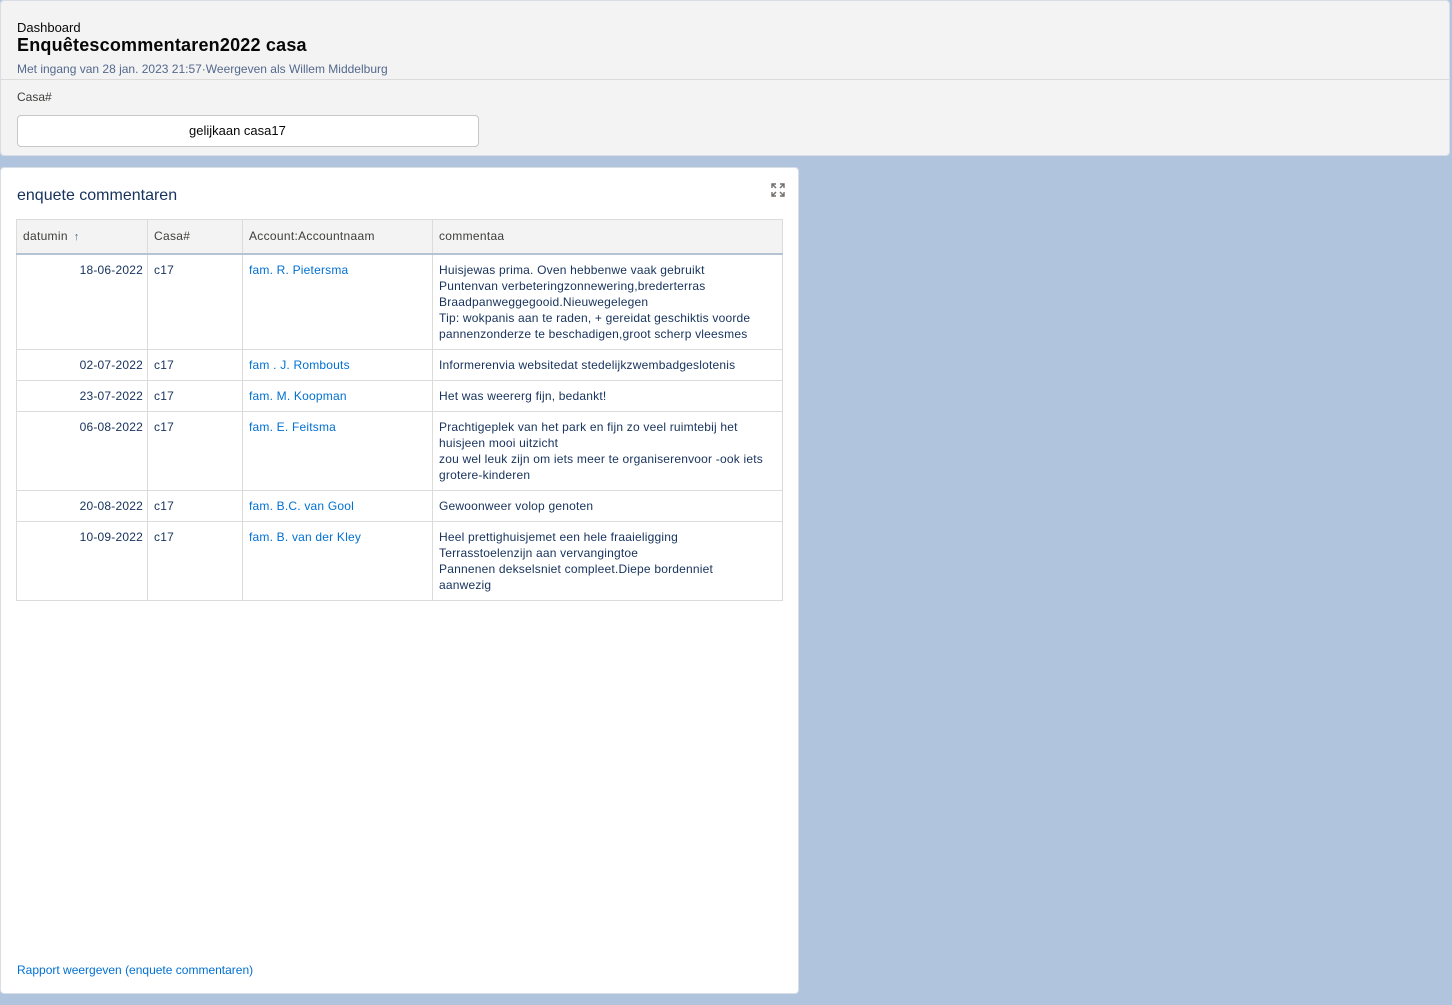 Image resolution: width=1452 pixels, height=1005 pixels. What do you see at coordinates (607, 237) in the screenshot?
I see `column-header-commentaar: commentaa` at bounding box center [607, 237].